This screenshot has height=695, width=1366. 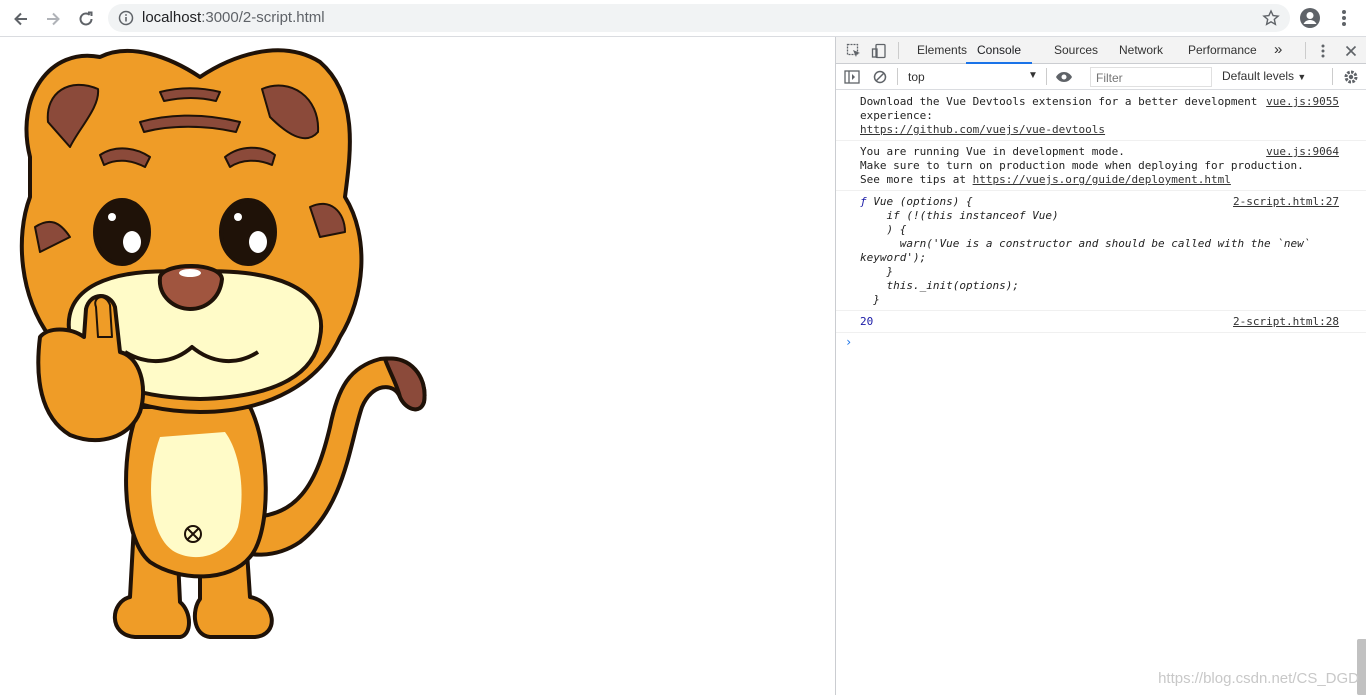 I want to click on source-link: vue.js:9064, so click(x=1302, y=151).